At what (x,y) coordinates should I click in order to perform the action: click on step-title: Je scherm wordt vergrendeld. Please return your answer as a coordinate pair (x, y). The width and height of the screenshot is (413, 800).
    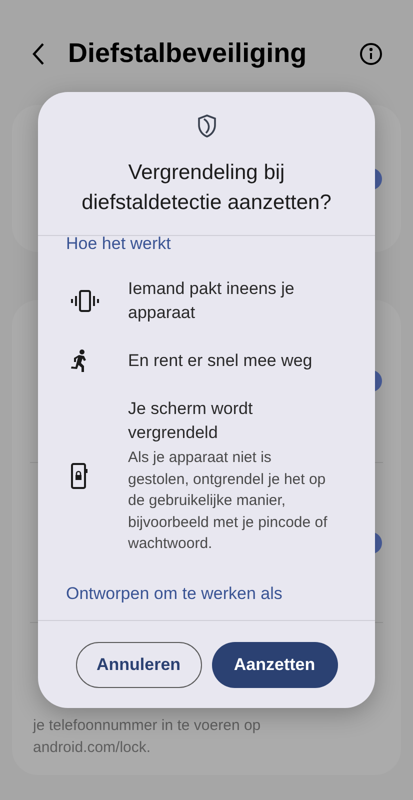
    Looking at the image, I should click on (191, 421).